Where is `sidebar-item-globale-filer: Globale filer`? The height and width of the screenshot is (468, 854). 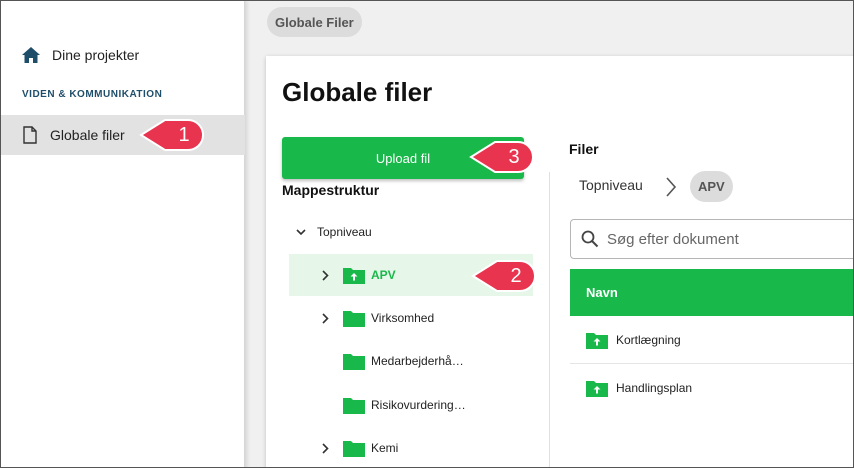 sidebar-item-globale-filer: Globale filer is located at coordinates (123, 135).